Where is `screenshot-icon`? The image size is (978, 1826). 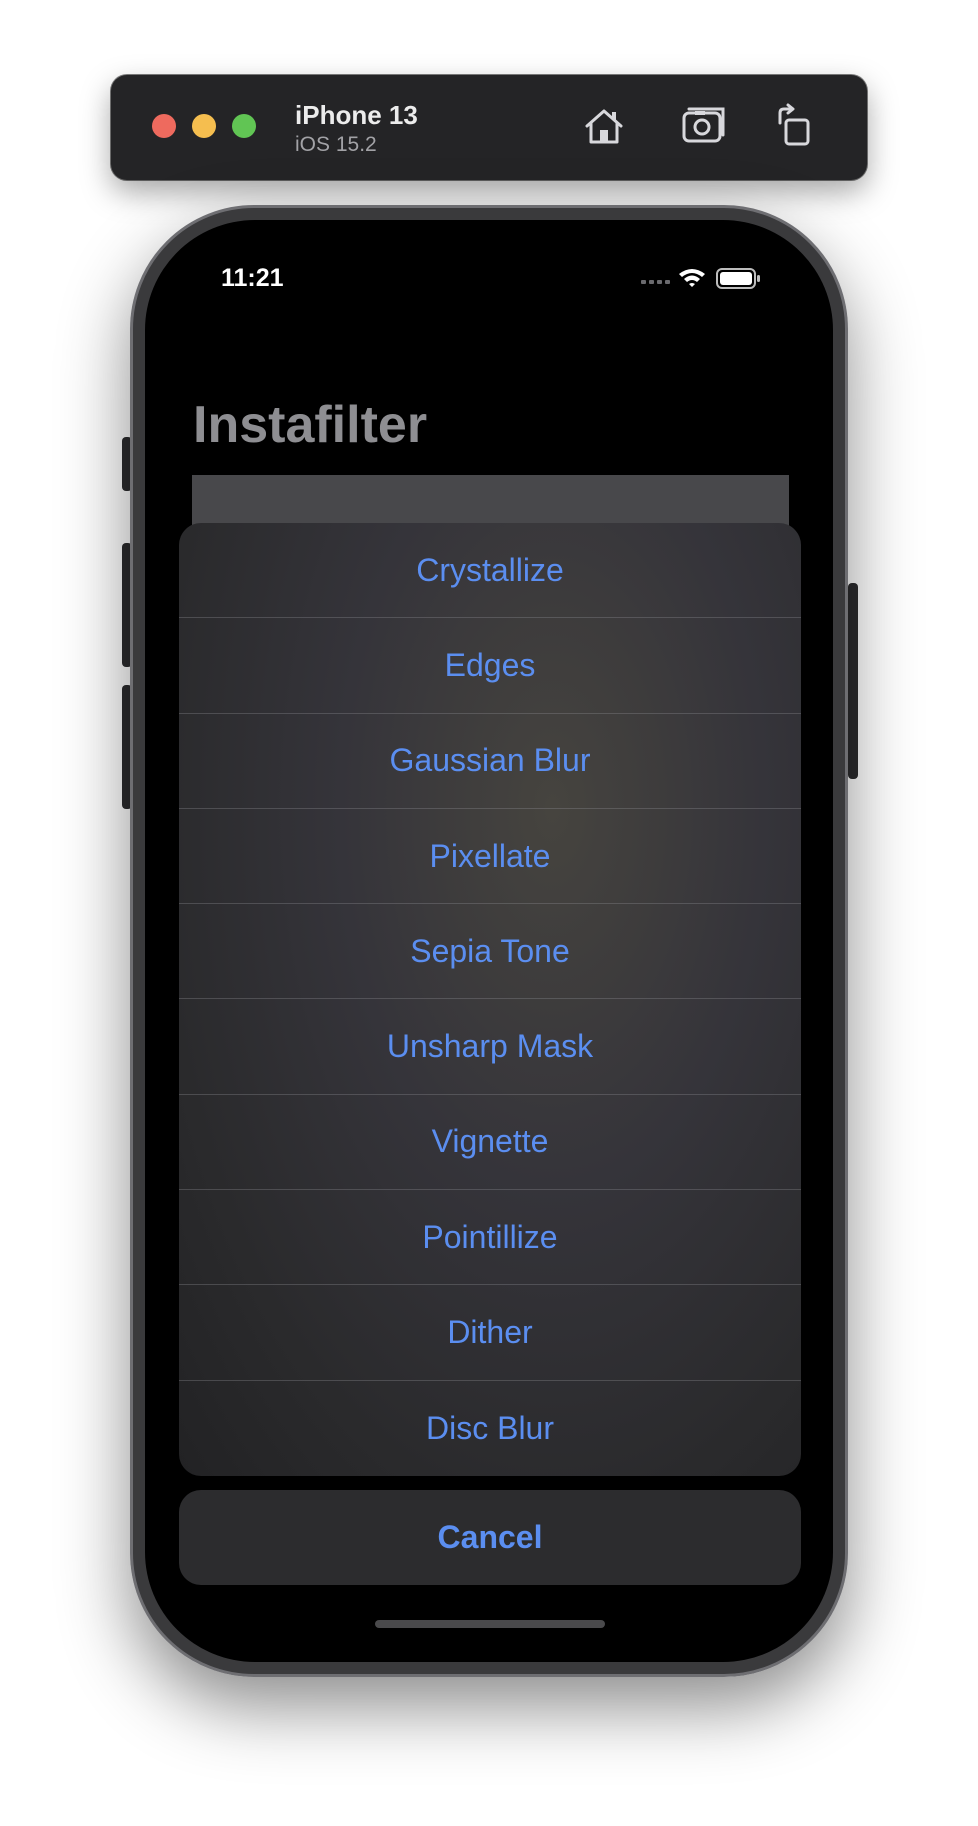
screenshot-icon is located at coordinates (704, 126).